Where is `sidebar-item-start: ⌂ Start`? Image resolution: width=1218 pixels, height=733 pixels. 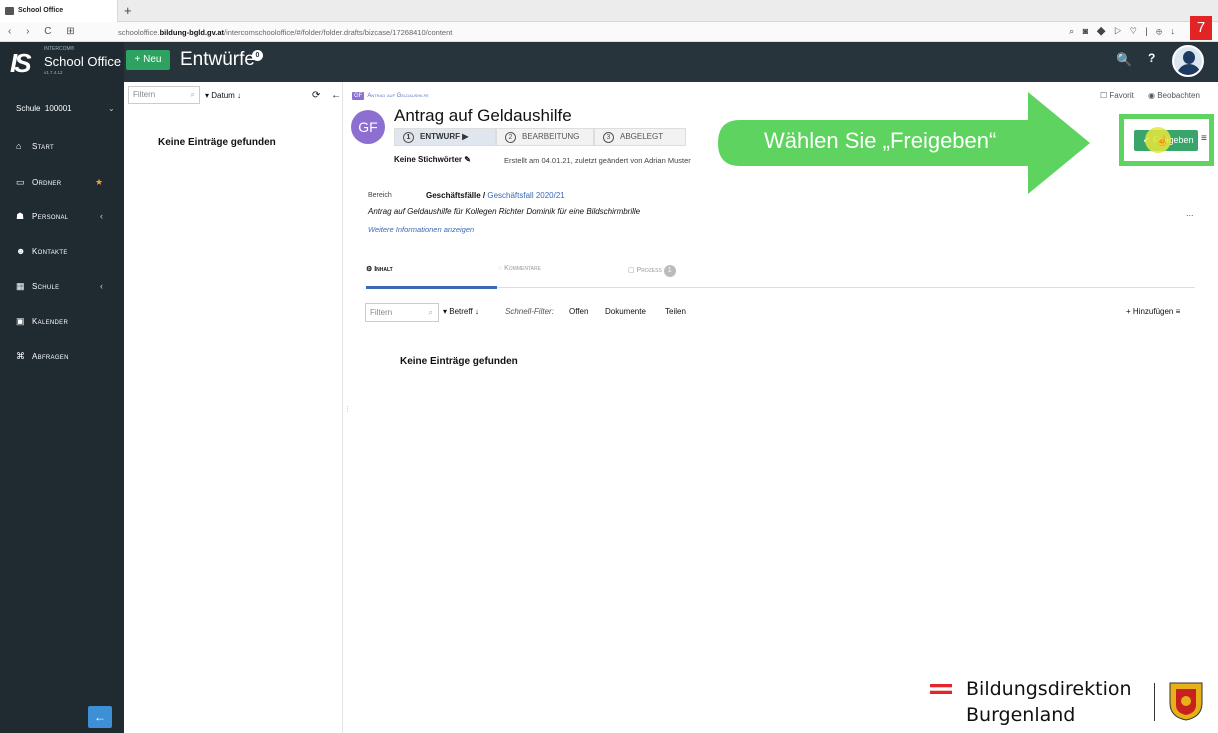 sidebar-item-start: ⌂ Start is located at coordinates (62, 147).